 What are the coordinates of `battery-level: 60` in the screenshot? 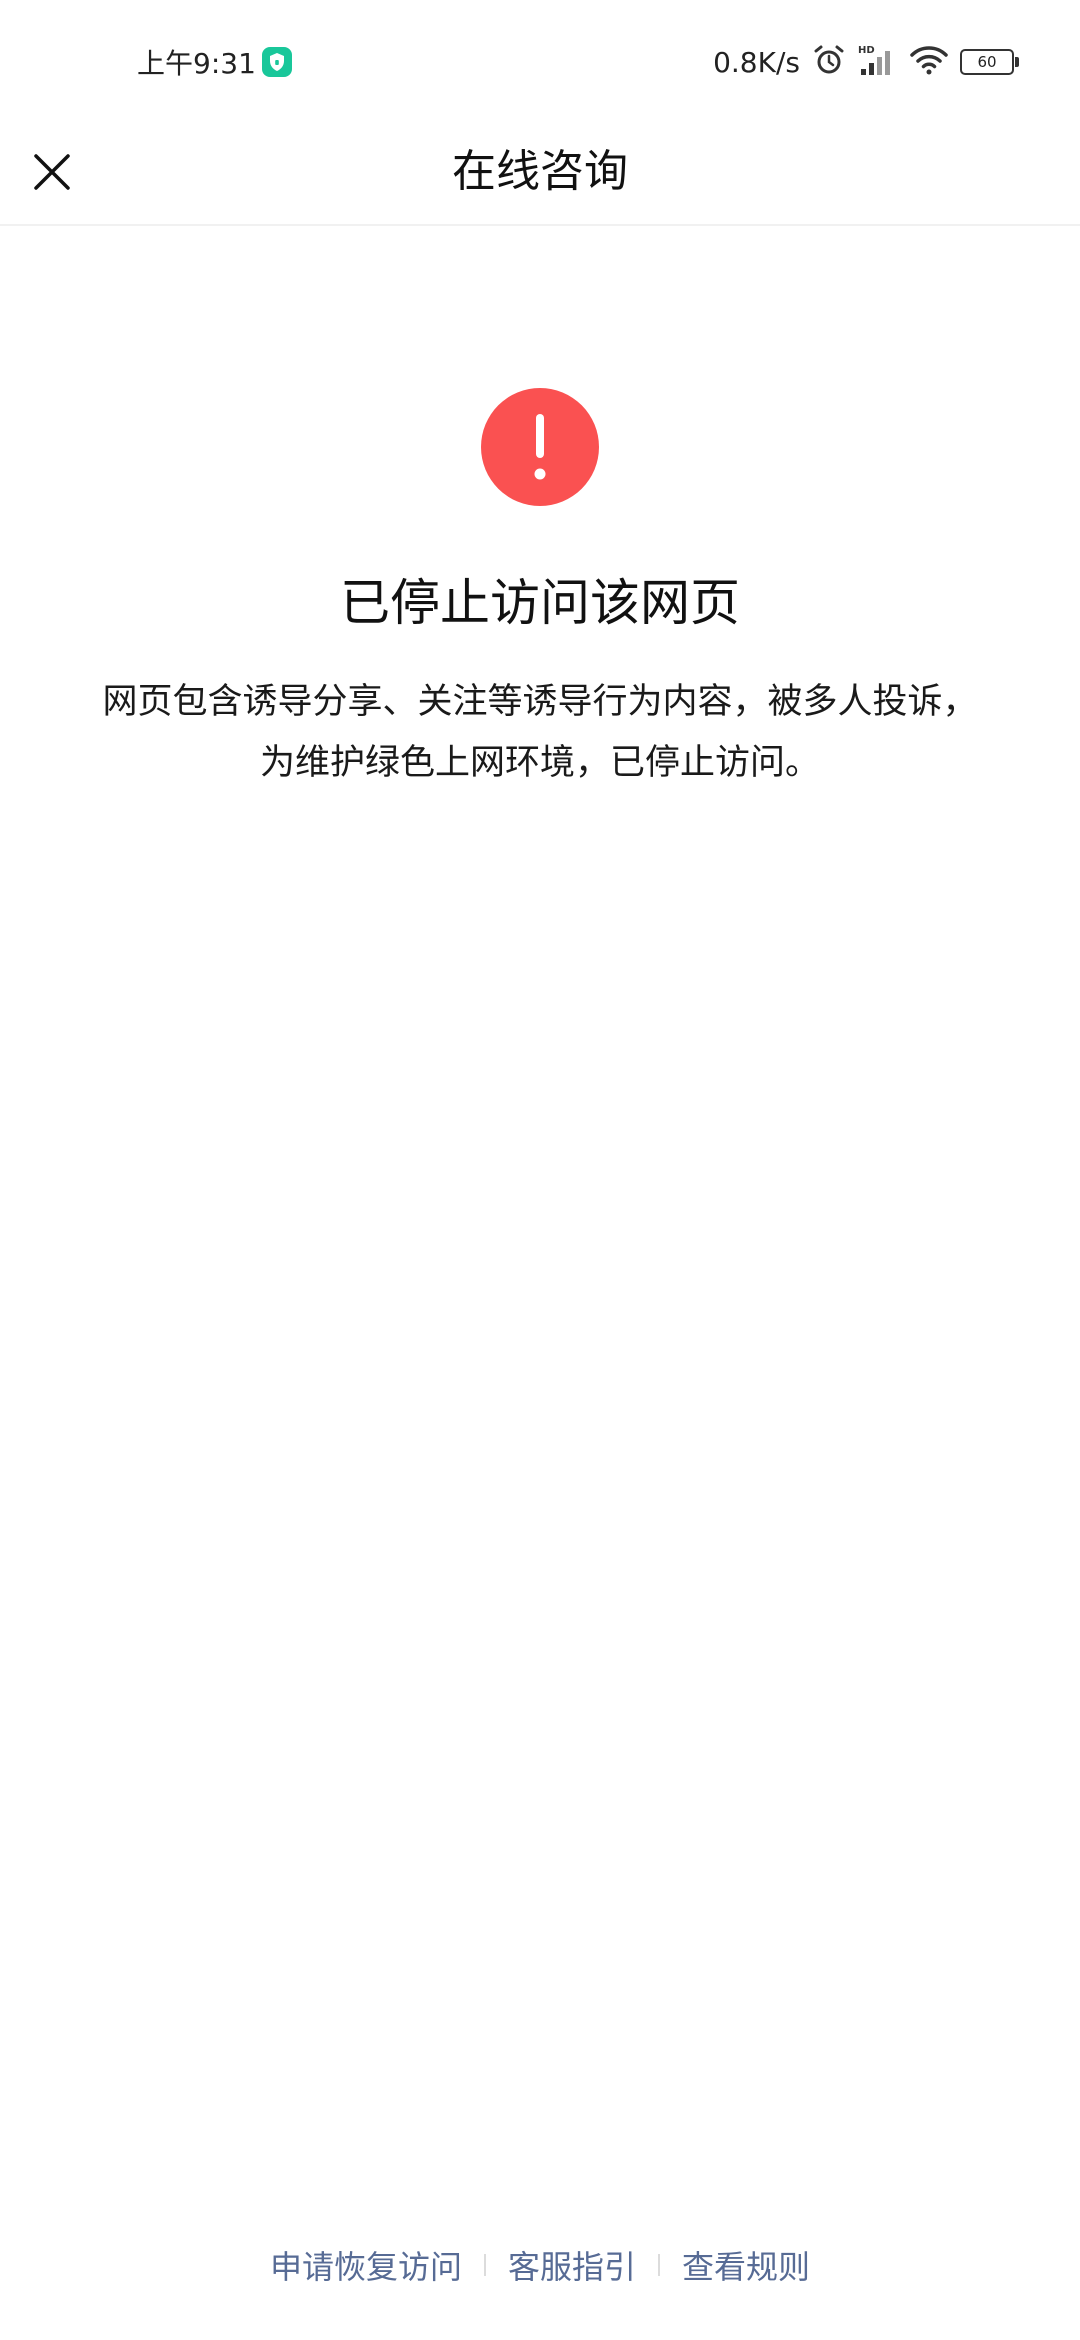 It's located at (987, 61).